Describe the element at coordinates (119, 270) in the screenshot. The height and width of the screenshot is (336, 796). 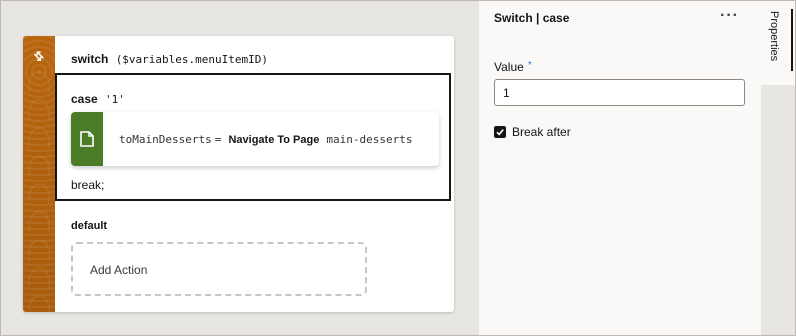
I see `add-action-label: Add Action` at that location.